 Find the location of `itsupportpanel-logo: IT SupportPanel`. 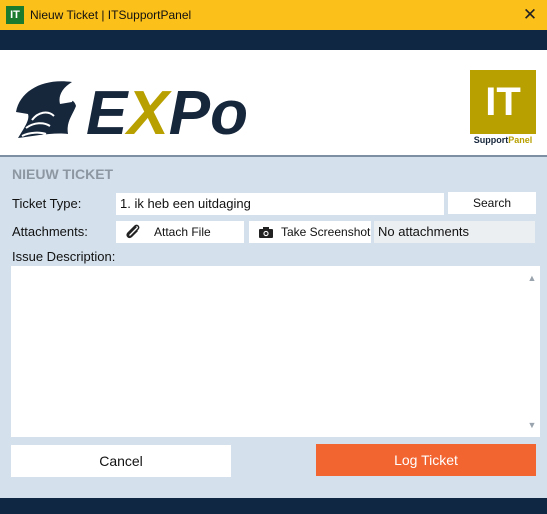

itsupportpanel-logo: IT SupportPanel is located at coordinates (503, 108).